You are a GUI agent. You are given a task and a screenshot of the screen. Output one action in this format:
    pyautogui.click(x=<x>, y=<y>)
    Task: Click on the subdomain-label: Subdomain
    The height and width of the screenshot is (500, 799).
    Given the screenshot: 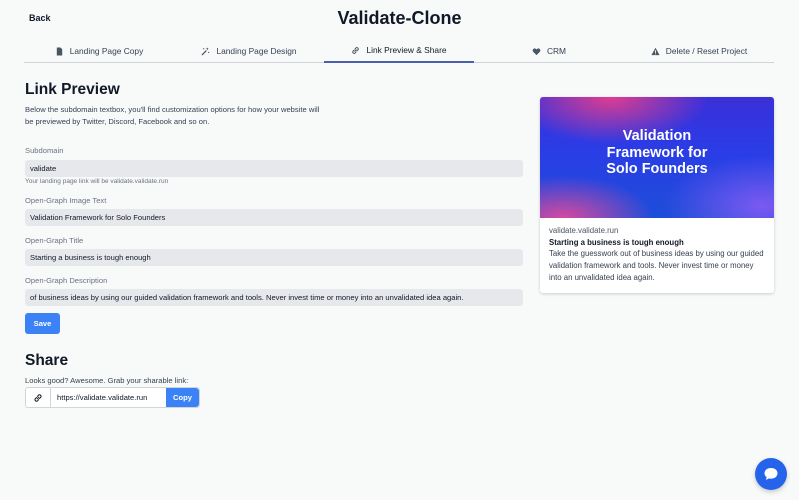 What is the action you would take?
    pyautogui.click(x=44, y=150)
    